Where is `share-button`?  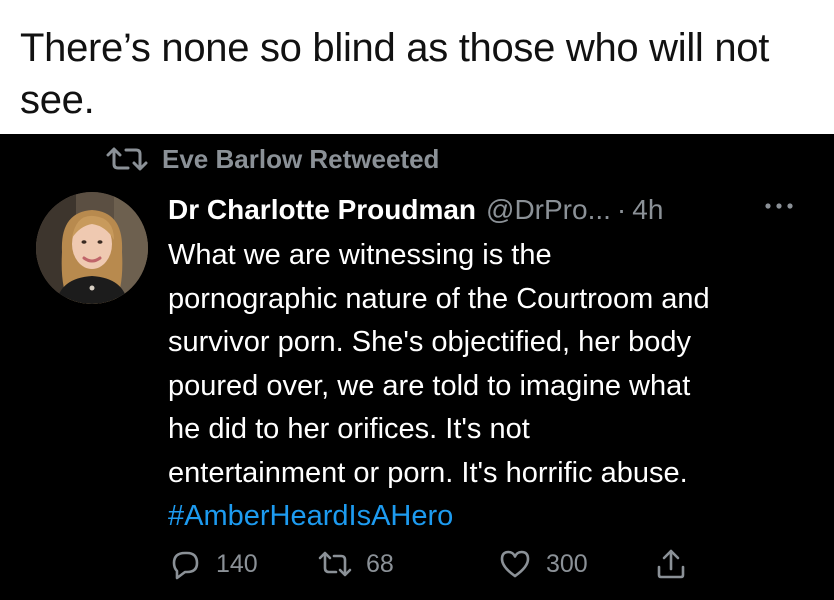 share-button is located at coordinates (671, 564).